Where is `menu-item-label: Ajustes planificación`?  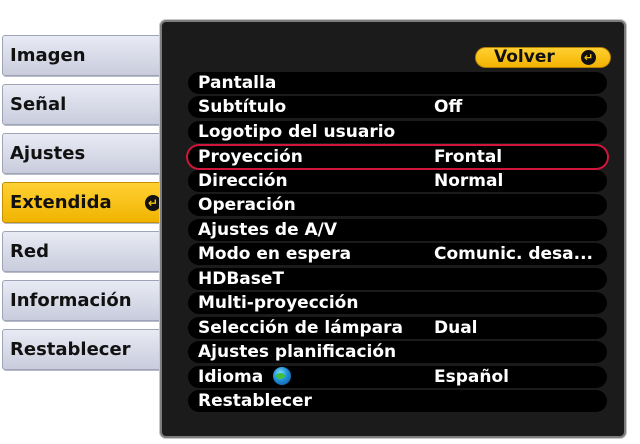 menu-item-label: Ajustes planificación is located at coordinates (297, 352).